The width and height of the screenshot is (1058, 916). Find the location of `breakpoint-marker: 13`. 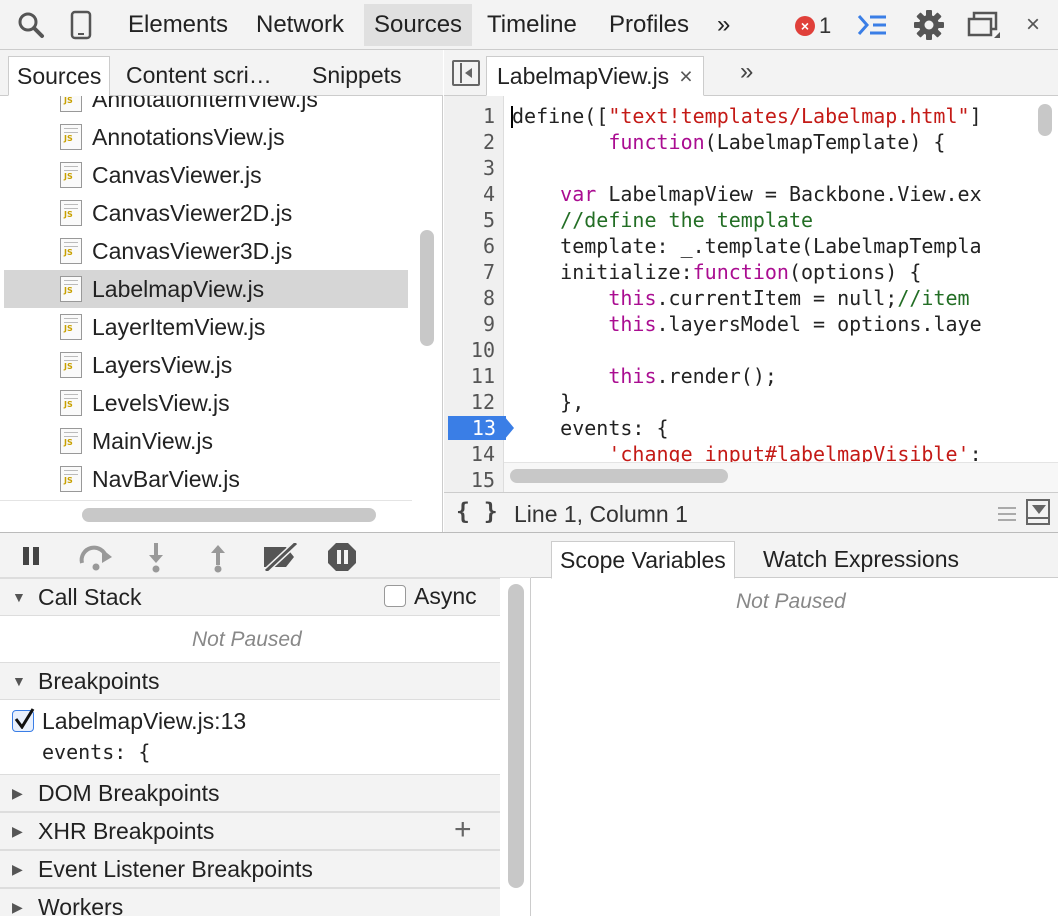

breakpoint-marker: 13 is located at coordinates (481, 428).